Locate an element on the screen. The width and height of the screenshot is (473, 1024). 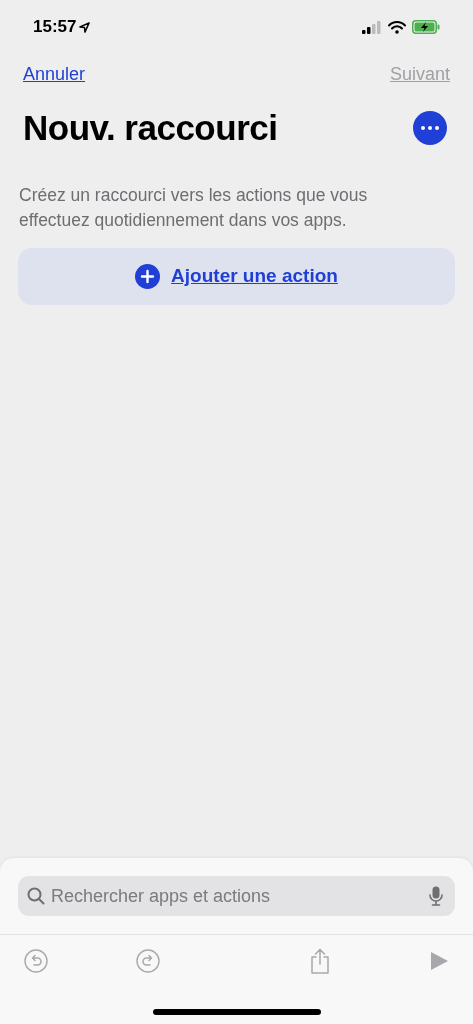
signal-icon is located at coordinates (372, 27).